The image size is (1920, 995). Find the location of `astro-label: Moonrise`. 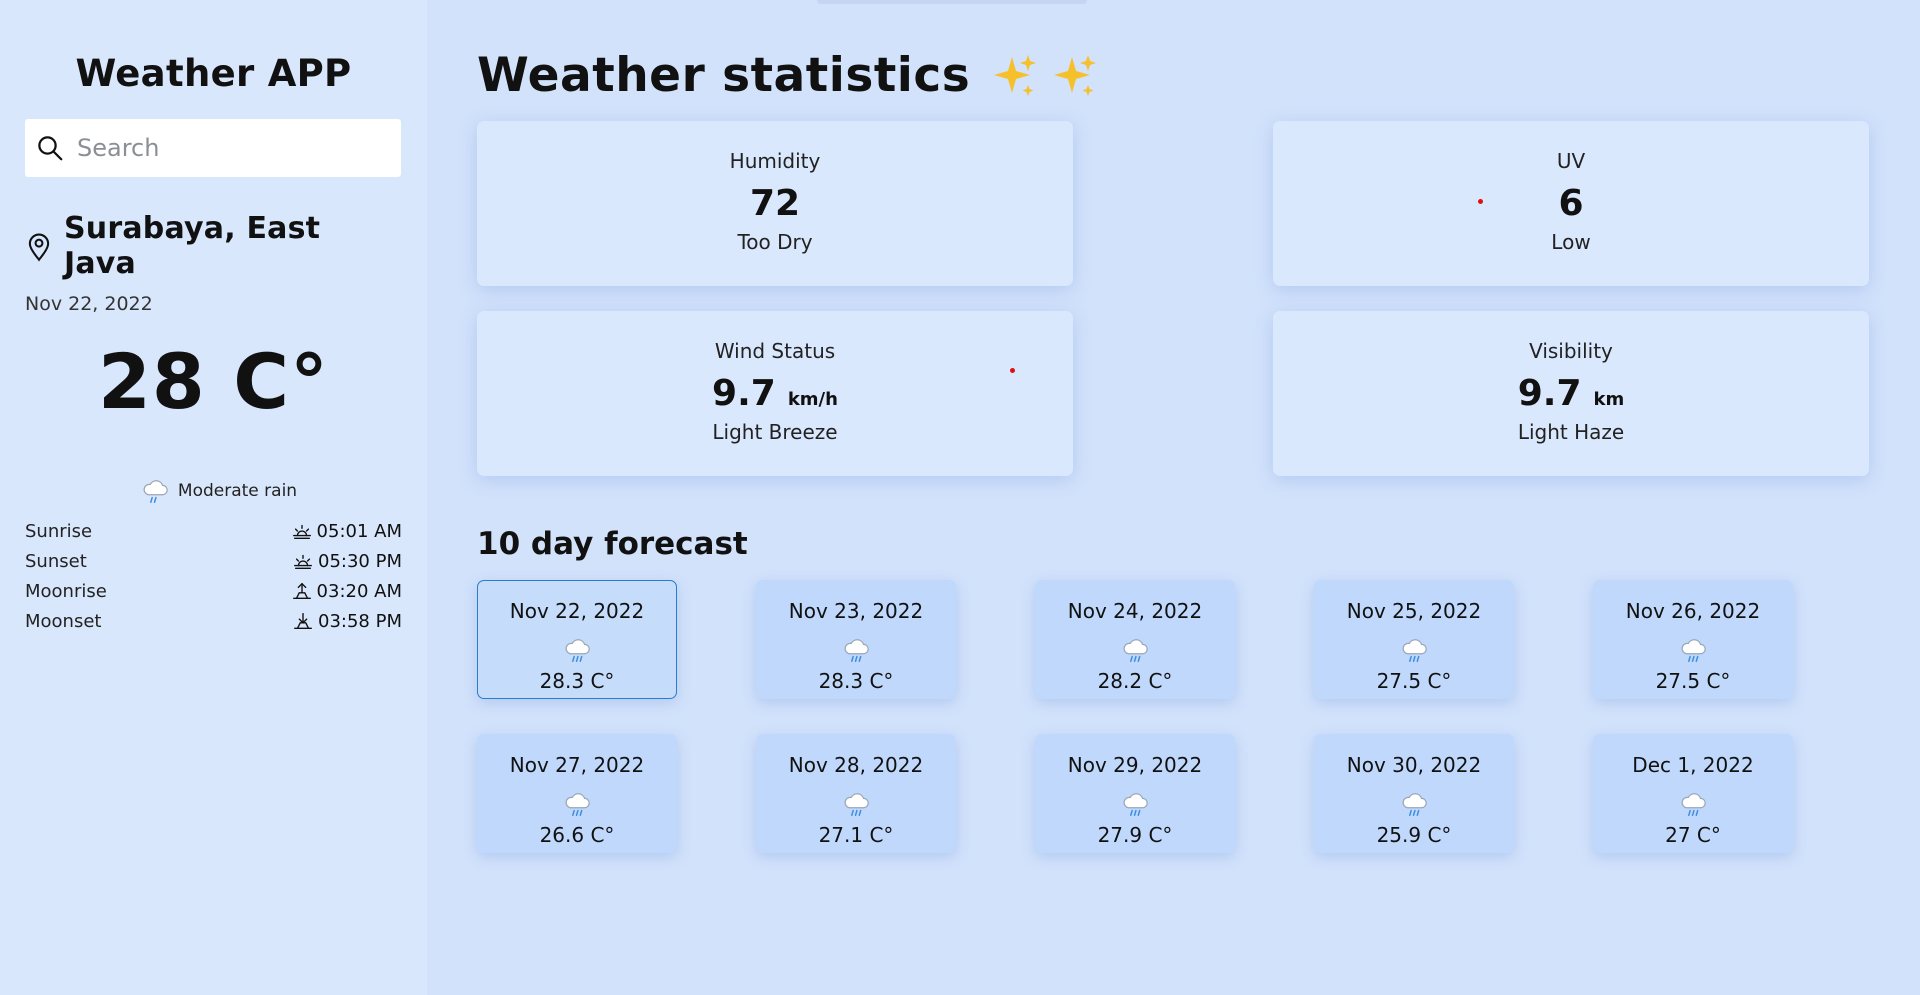

astro-label: Moonrise is located at coordinates (66, 591).